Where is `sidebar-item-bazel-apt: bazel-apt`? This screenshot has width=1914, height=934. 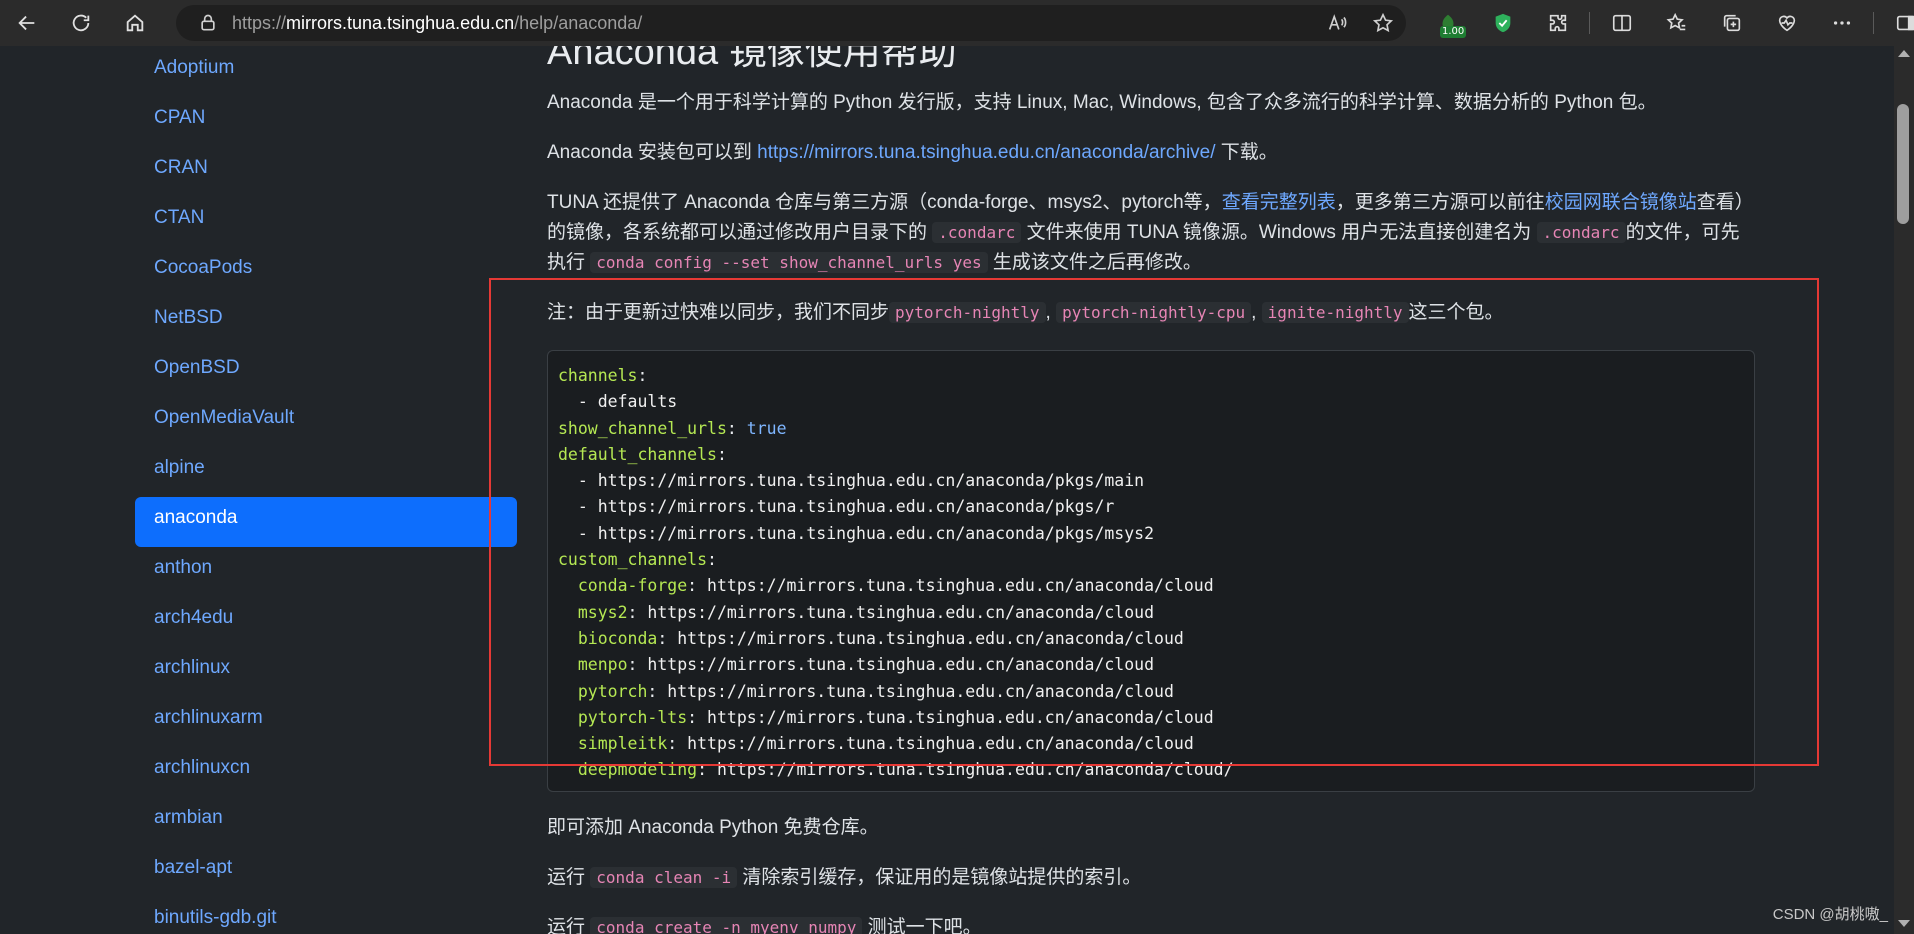
sidebar-item-bazel-apt: bazel-apt is located at coordinates (326, 872).